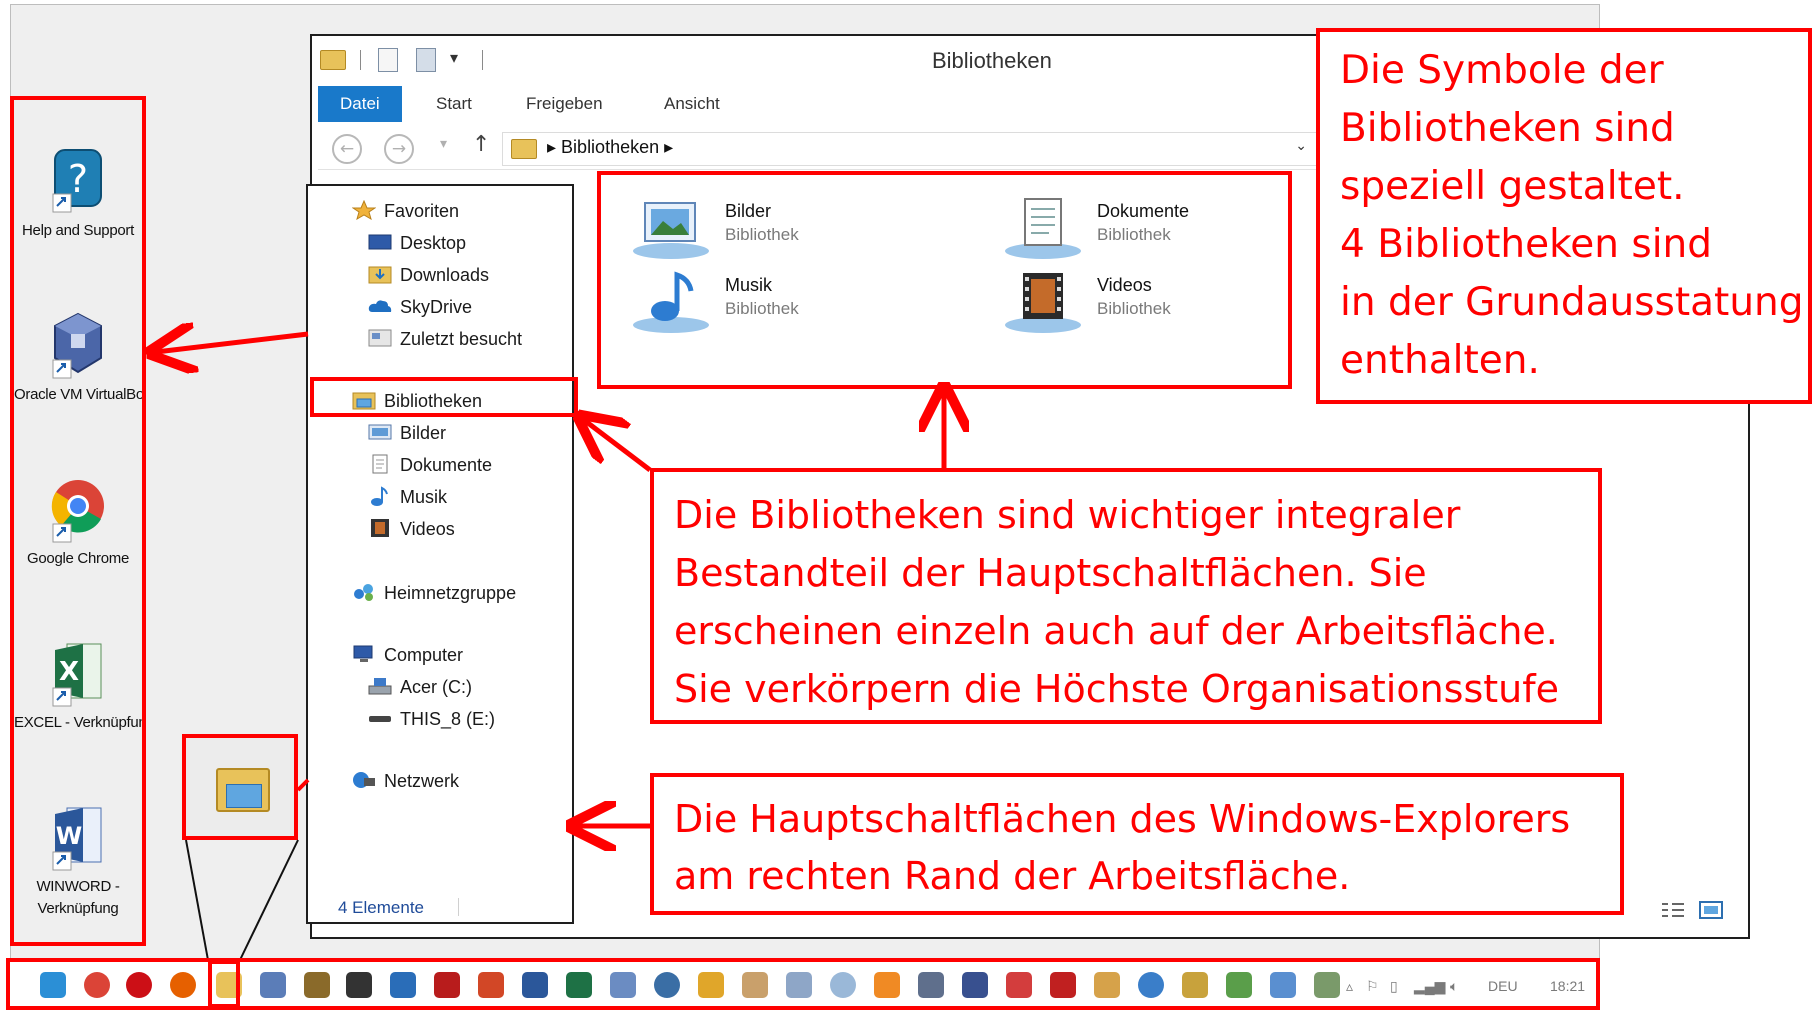 The width and height of the screenshot is (1813, 1010). I want to click on chrome-icon, so click(97, 985).